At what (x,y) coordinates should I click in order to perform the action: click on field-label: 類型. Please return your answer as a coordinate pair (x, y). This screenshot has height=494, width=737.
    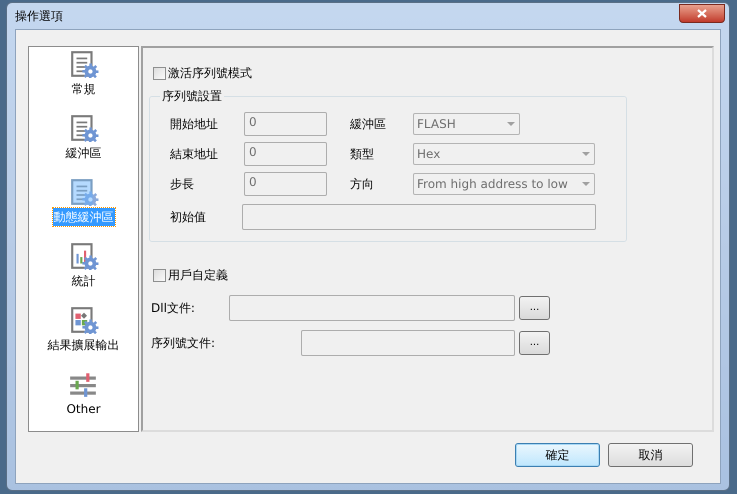
    Looking at the image, I should click on (362, 154).